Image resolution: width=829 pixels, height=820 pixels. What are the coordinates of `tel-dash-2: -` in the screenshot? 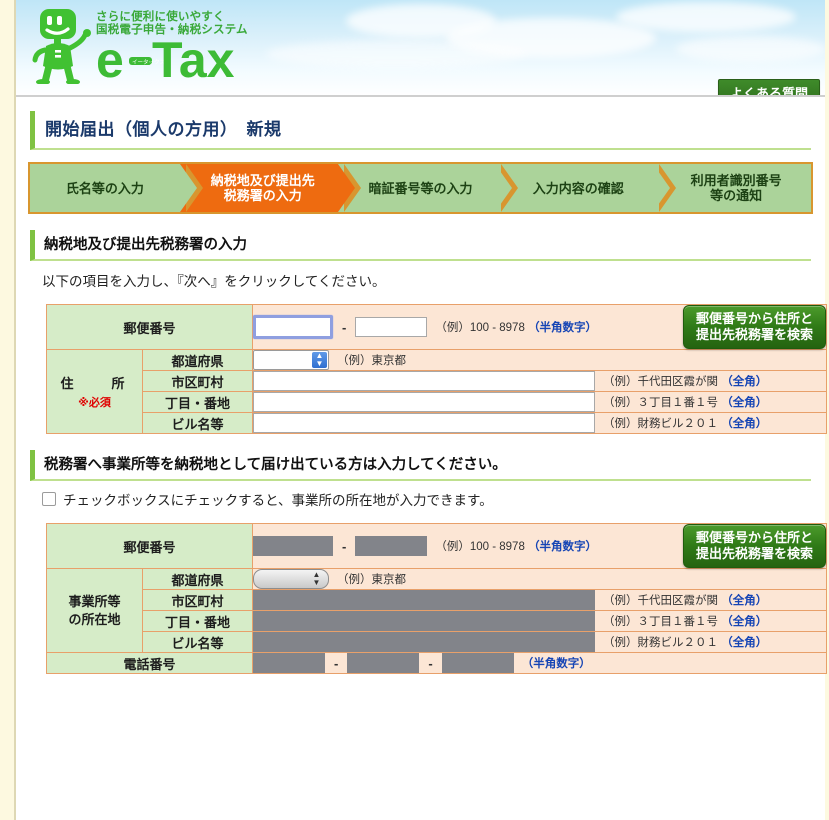 It's located at (430, 663).